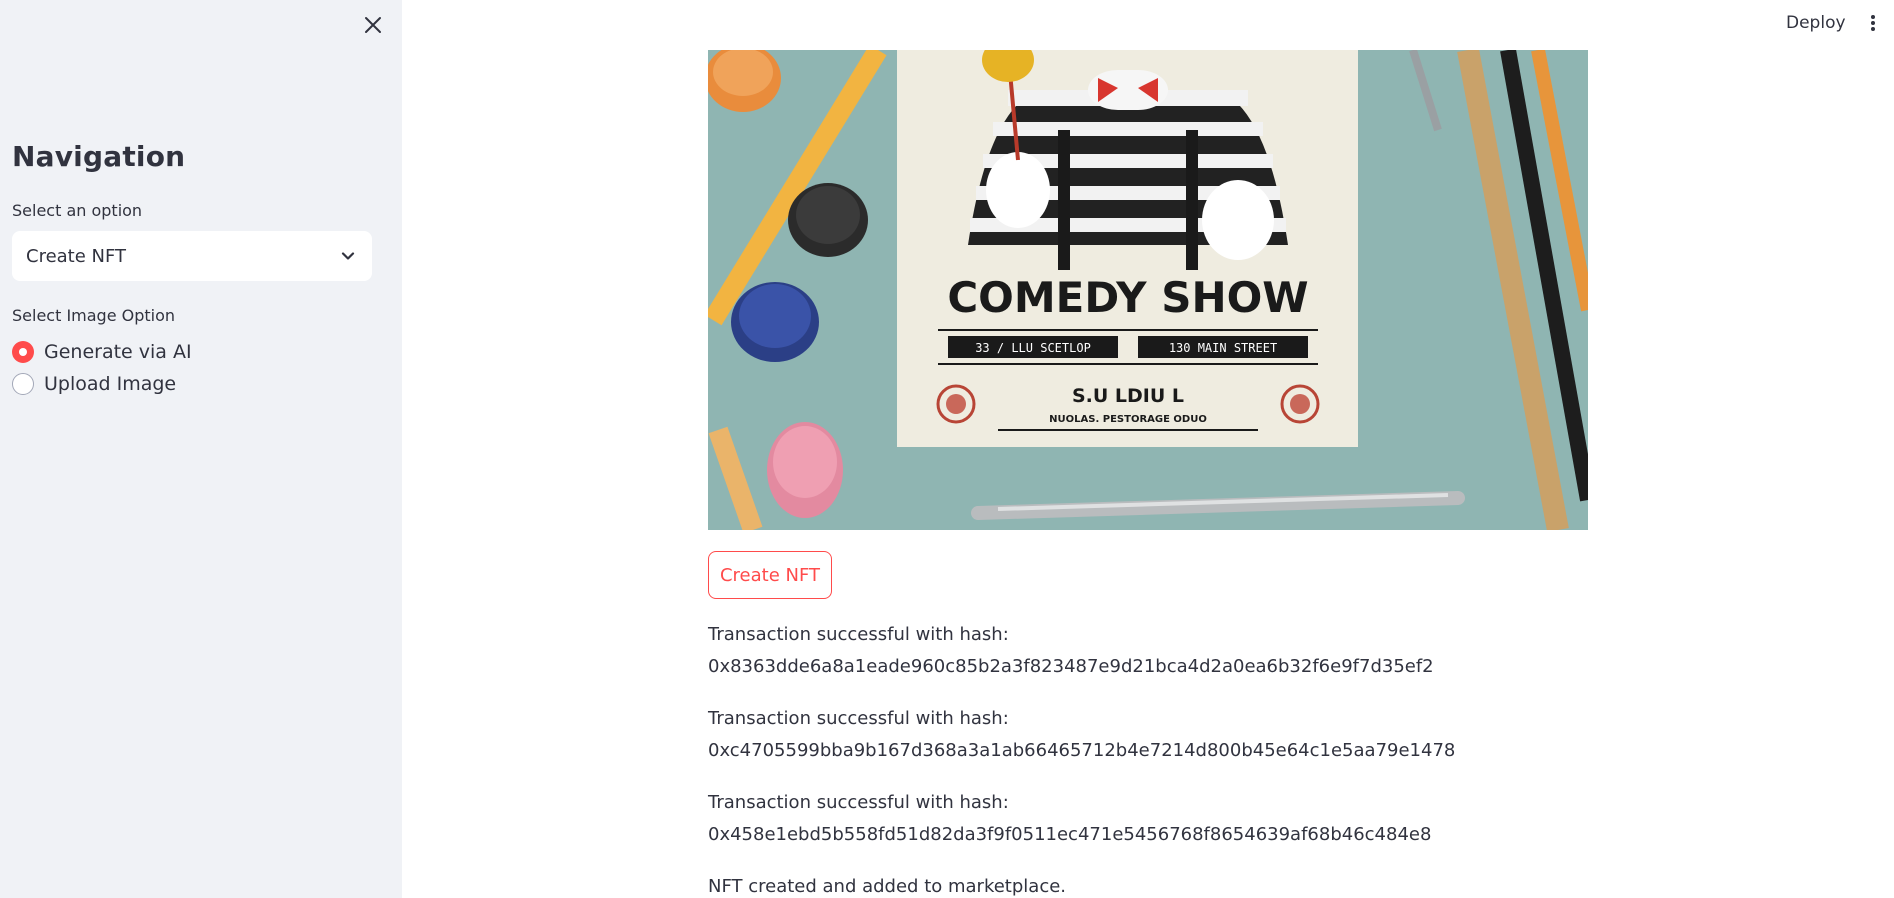 Image resolution: width=1894 pixels, height=898 pixels. What do you see at coordinates (770, 575) in the screenshot?
I see `create-nft-button: Create NFT` at bounding box center [770, 575].